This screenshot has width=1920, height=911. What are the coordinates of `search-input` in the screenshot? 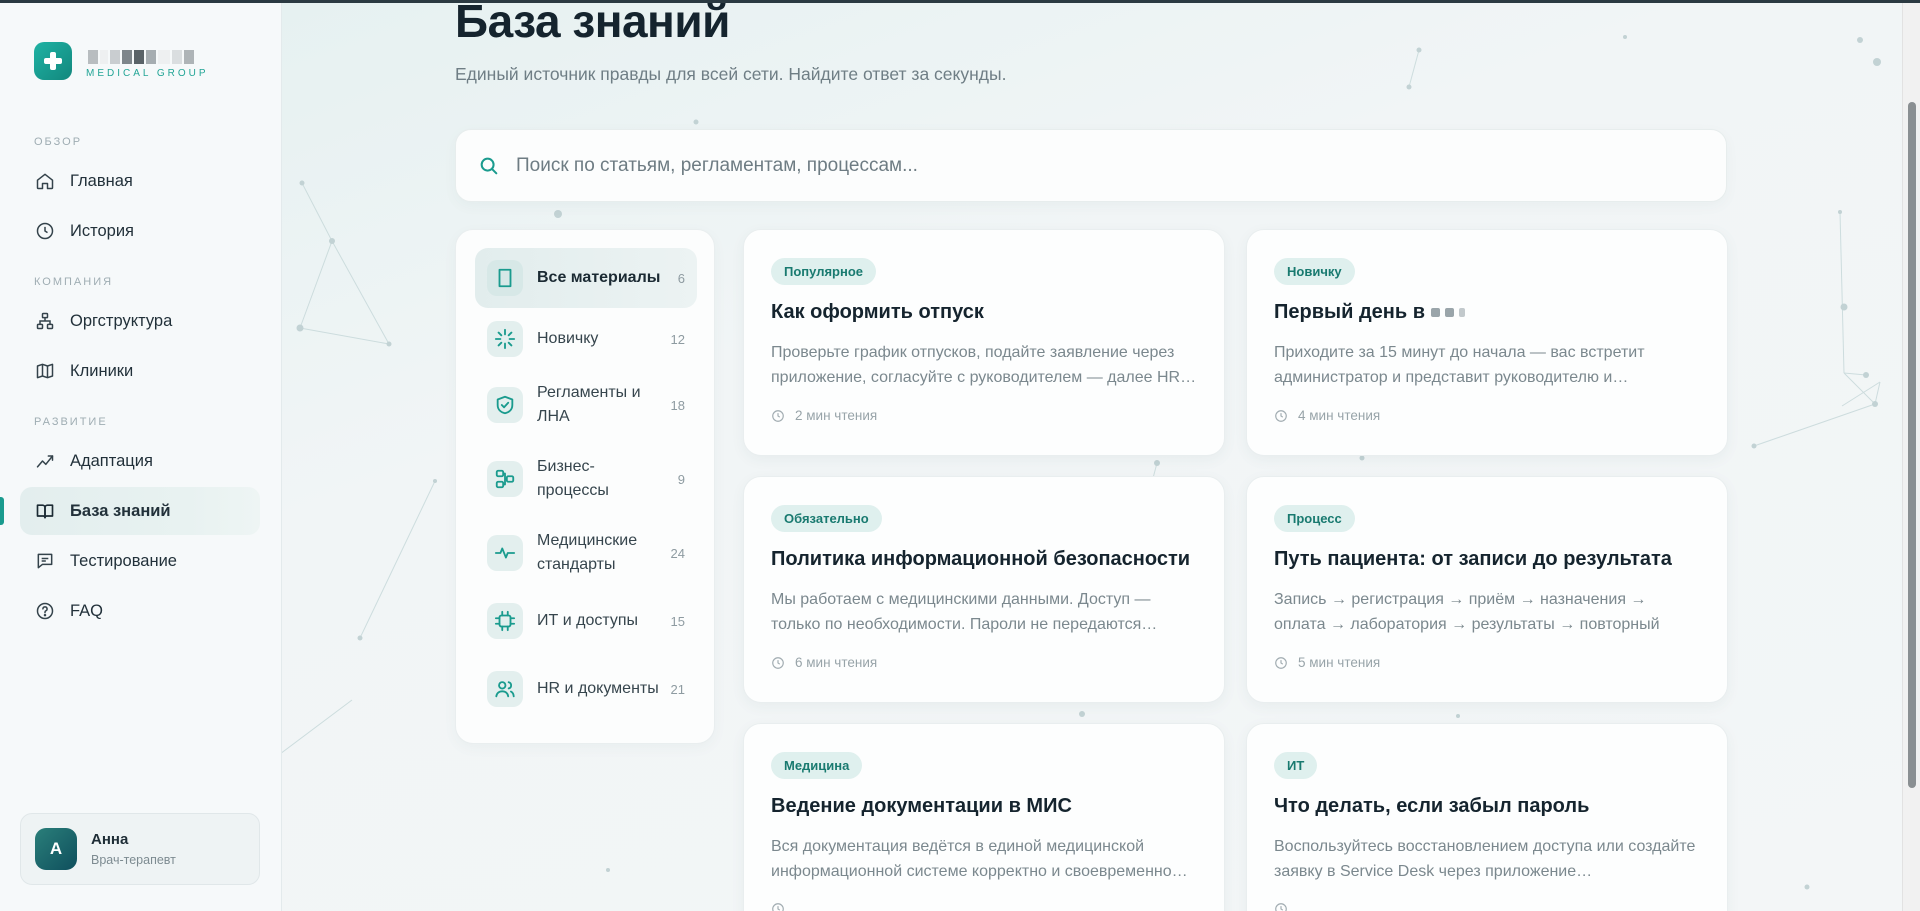 It's located at (1091, 165).